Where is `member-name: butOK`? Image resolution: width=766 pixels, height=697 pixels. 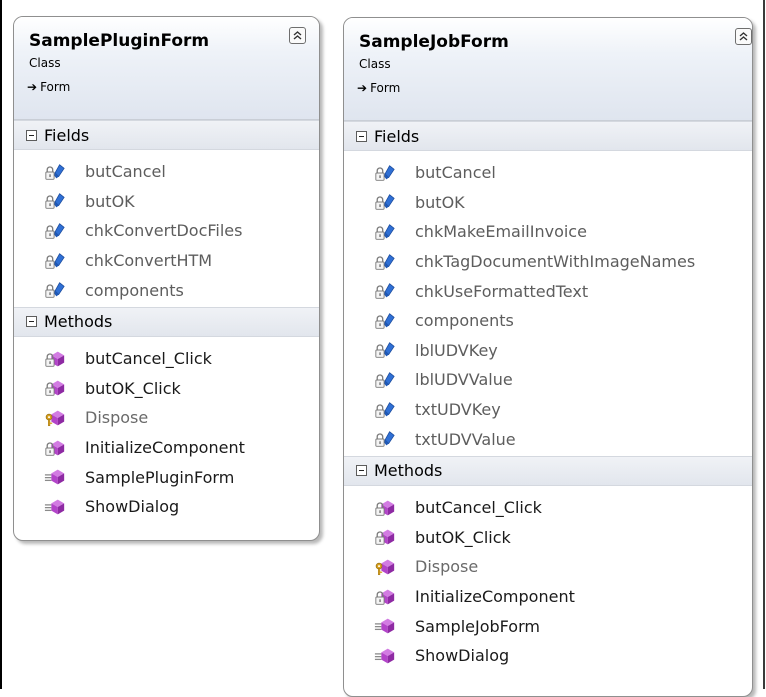 member-name: butOK is located at coordinates (440, 202).